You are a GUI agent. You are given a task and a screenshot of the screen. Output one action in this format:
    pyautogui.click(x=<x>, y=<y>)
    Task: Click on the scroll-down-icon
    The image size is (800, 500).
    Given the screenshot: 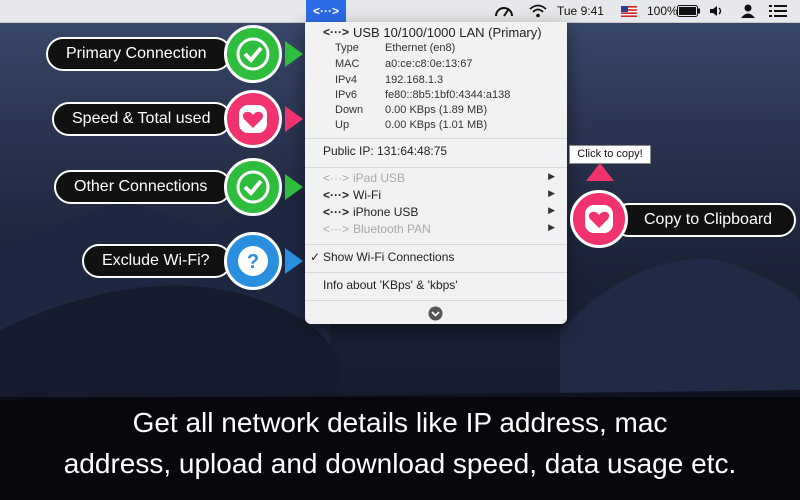 What is the action you would take?
    pyautogui.click(x=435, y=313)
    